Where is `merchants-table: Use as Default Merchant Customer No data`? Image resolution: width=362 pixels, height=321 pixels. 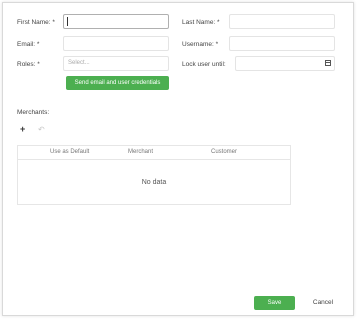
merchants-table: Use as Default Merchant Customer No data is located at coordinates (154, 175).